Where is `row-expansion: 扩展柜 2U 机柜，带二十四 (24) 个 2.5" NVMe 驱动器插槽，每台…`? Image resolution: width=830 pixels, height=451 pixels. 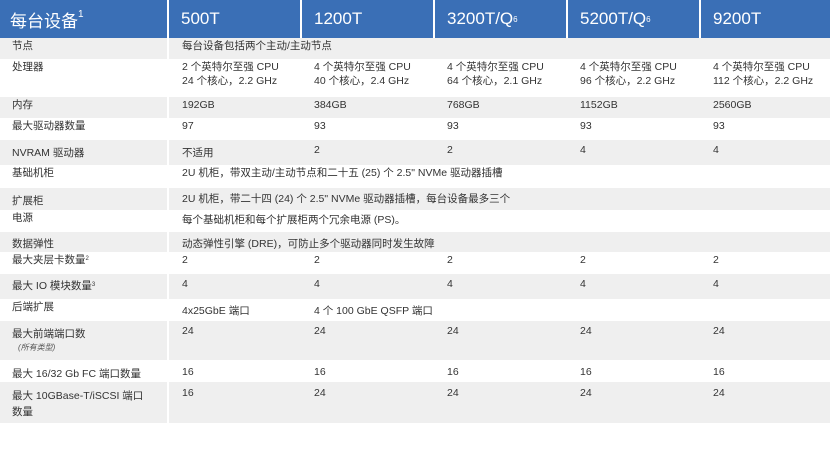 row-expansion: 扩展柜 2U 机柜，带二十四 (24) 个 2.5" NVMe 驱动器插槽，每台… is located at coordinates (415, 199).